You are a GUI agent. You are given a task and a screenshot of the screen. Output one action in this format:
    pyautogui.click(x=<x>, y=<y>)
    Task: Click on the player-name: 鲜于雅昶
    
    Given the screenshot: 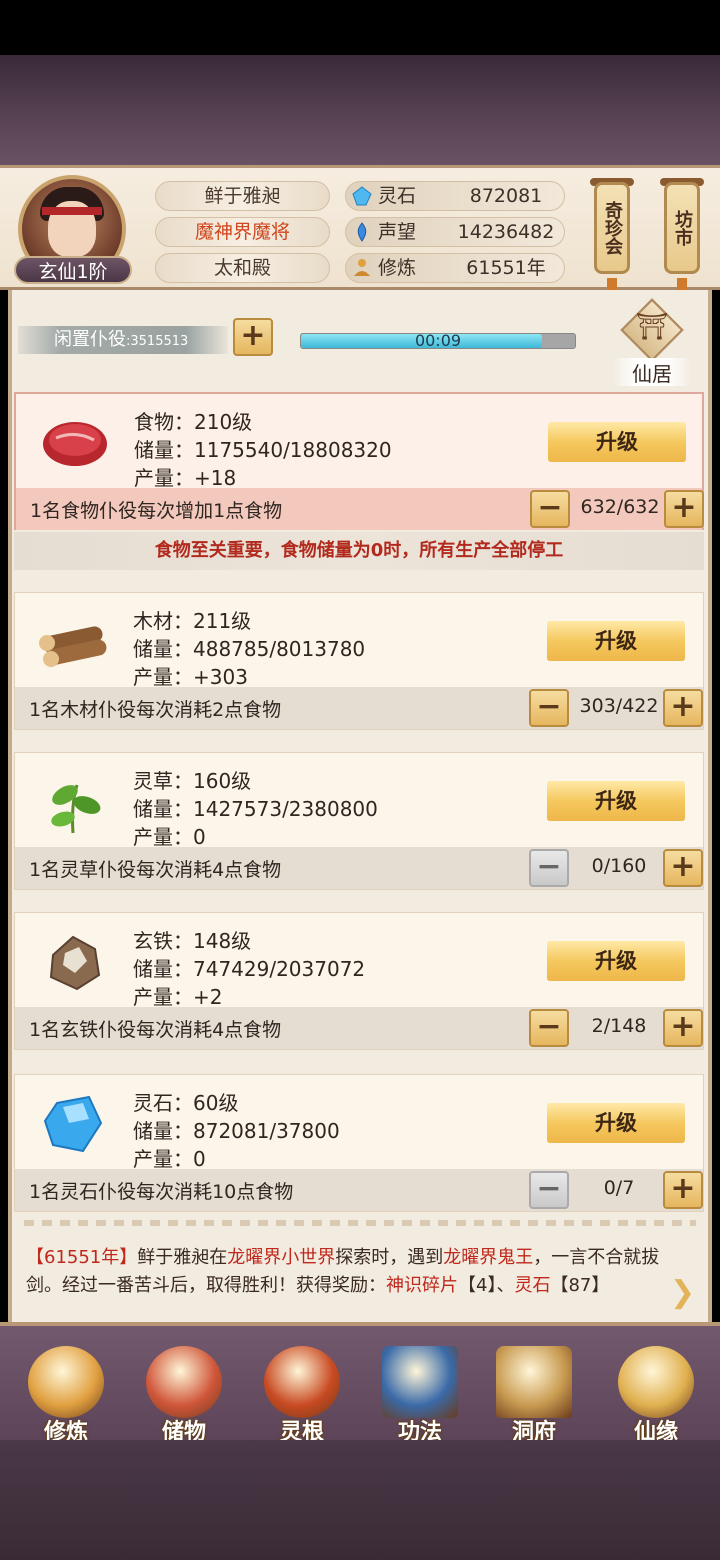 What is the action you would take?
    pyautogui.click(x=242, y=196)
    